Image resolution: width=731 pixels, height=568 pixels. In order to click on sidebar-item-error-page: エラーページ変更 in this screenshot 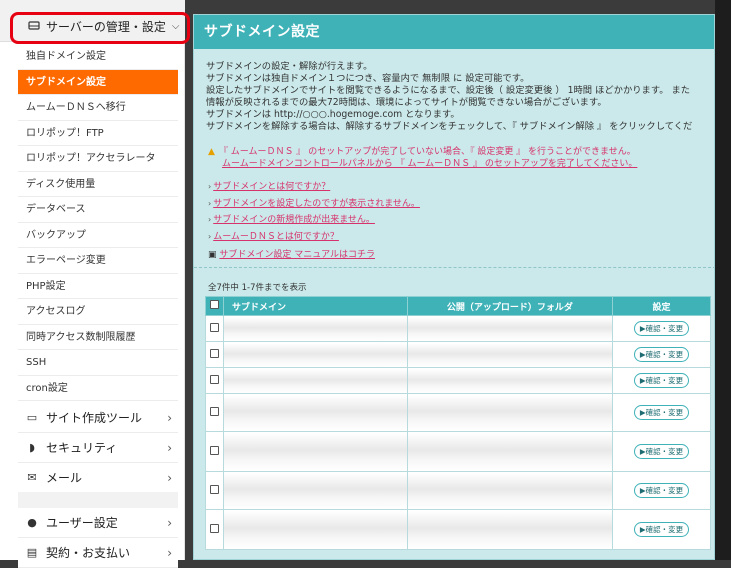, I will do `click(98, 261)`.